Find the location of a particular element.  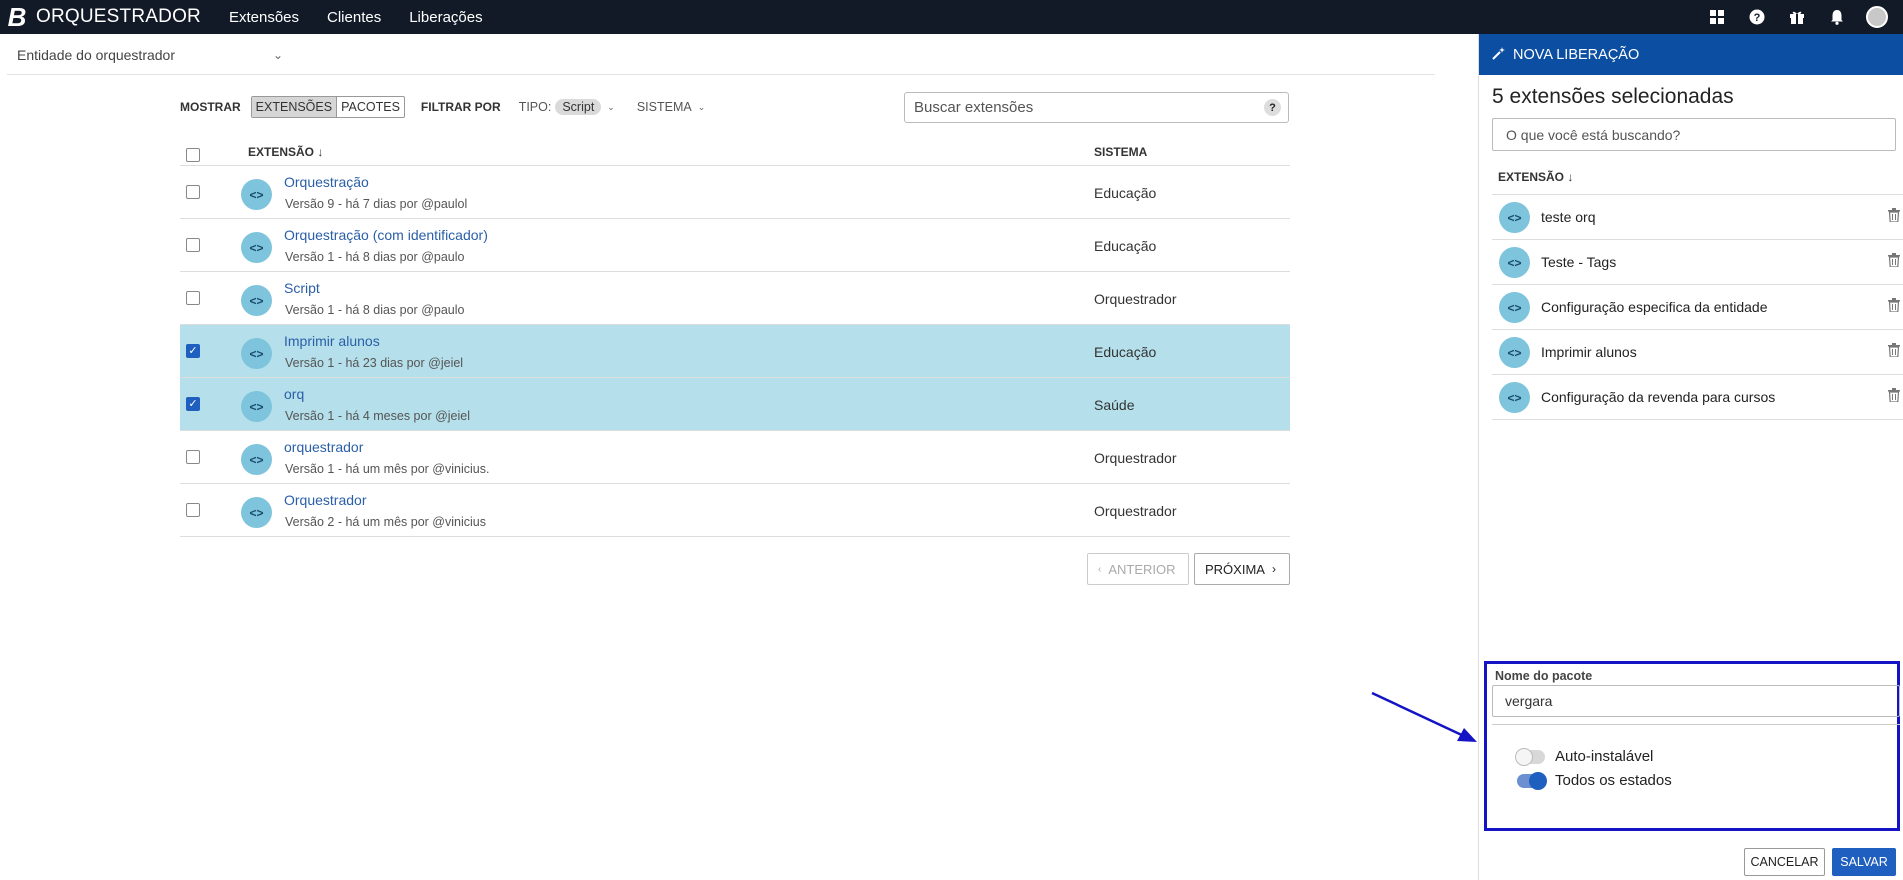

panel-title: NOVA LIBERAÇÃO is located at coordinates (1576, 54).